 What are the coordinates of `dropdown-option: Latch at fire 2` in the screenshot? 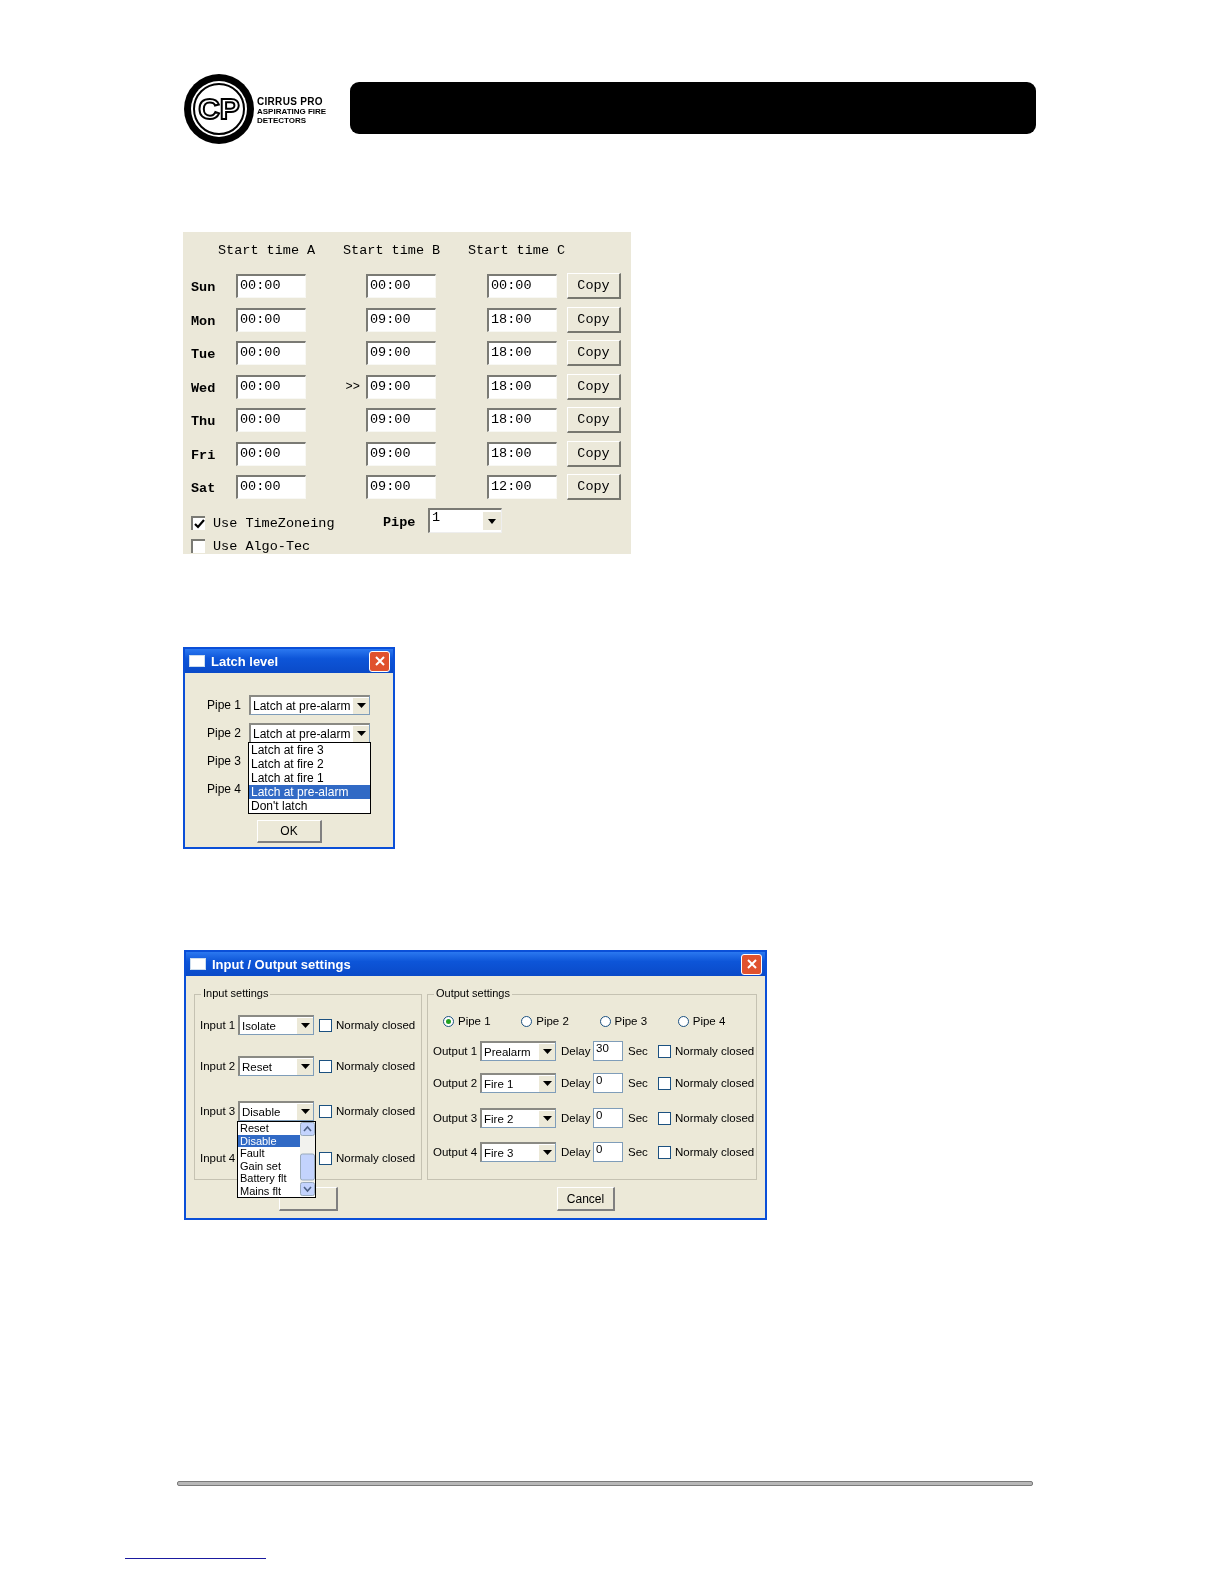 It's located at (309, 764).